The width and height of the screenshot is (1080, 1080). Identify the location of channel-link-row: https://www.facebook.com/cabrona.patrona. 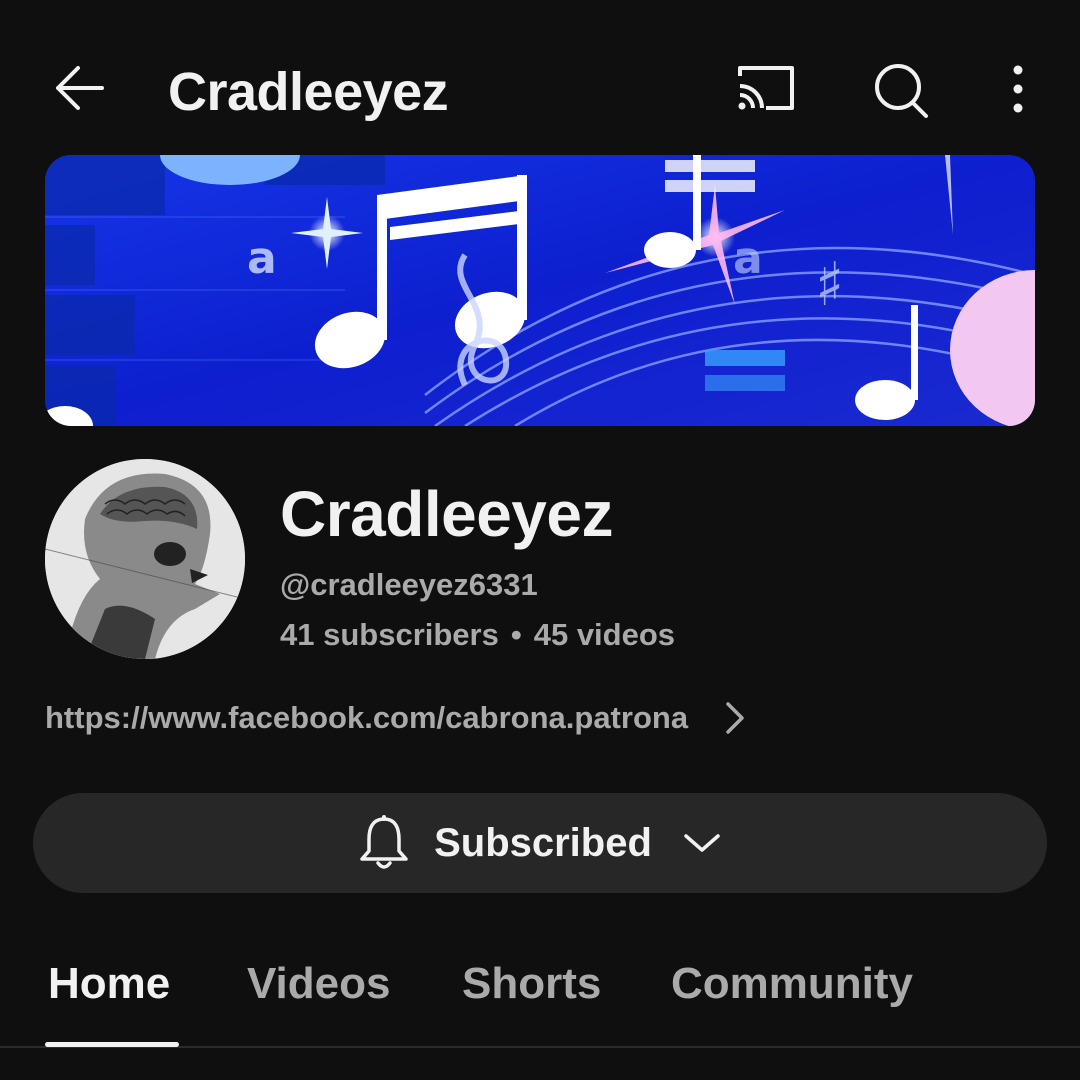
(397, 718).